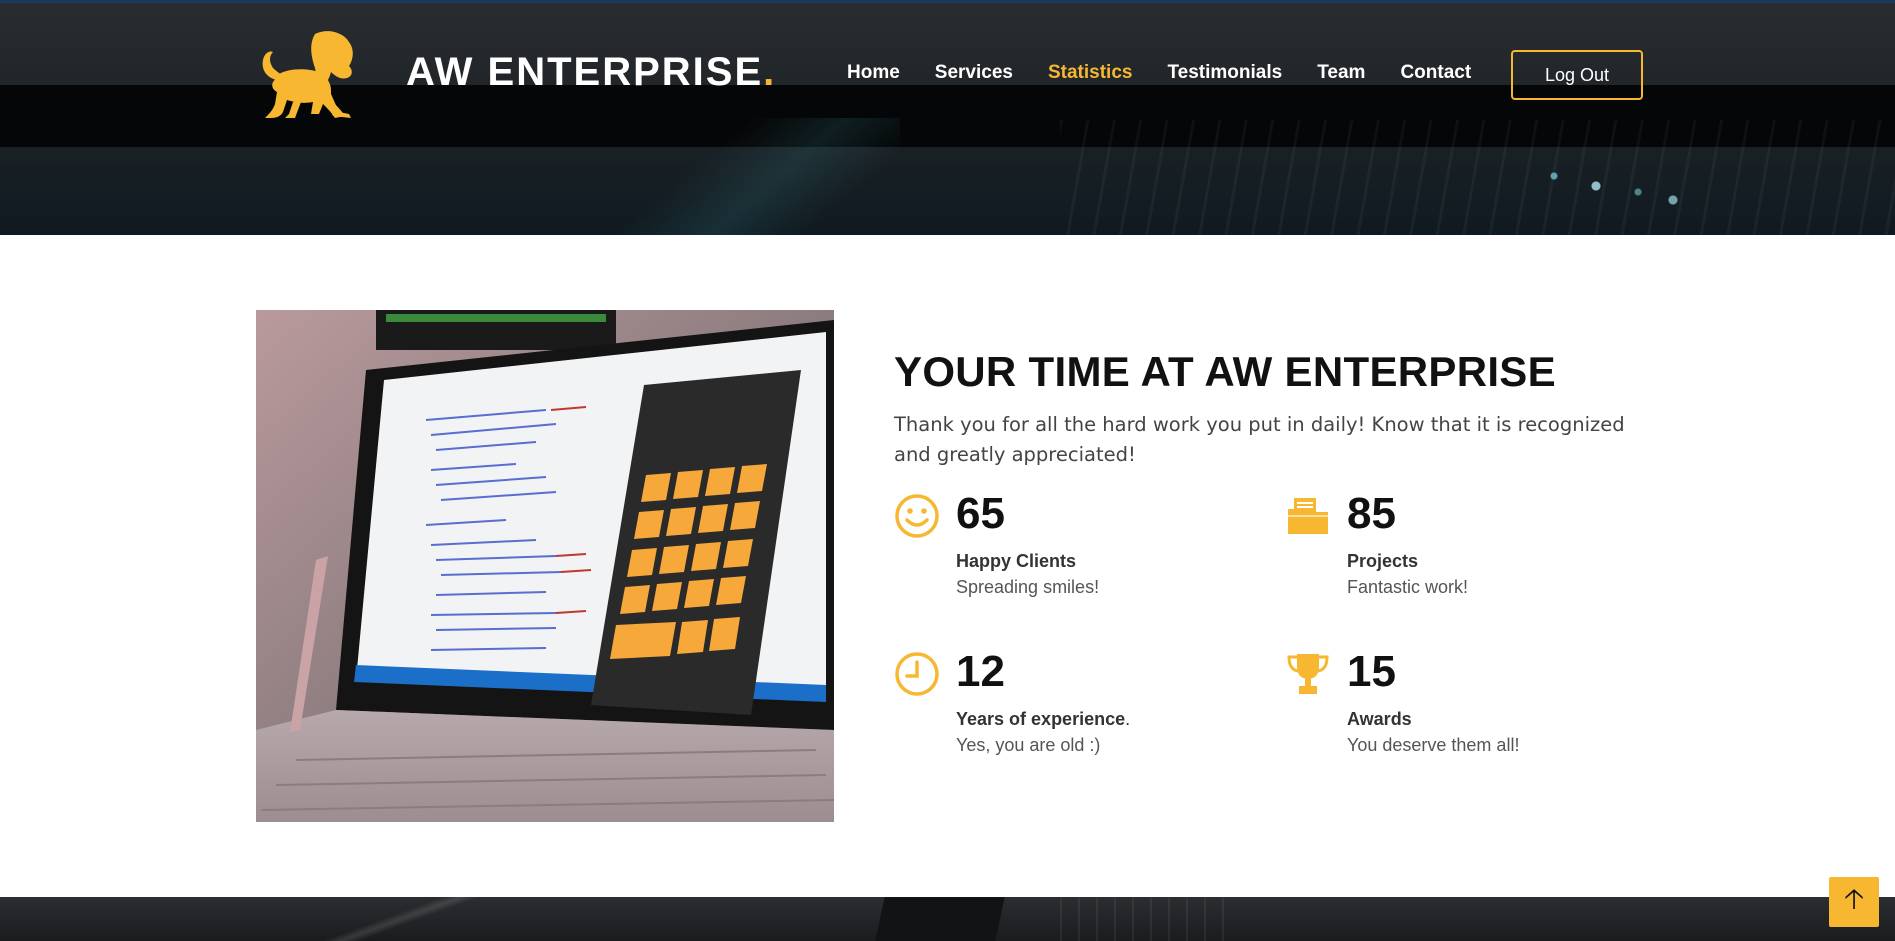 The width and height of the screenshot is (1895, 941). I want to click on scroll-to-top-button: 🡡, so click(1854, 902).